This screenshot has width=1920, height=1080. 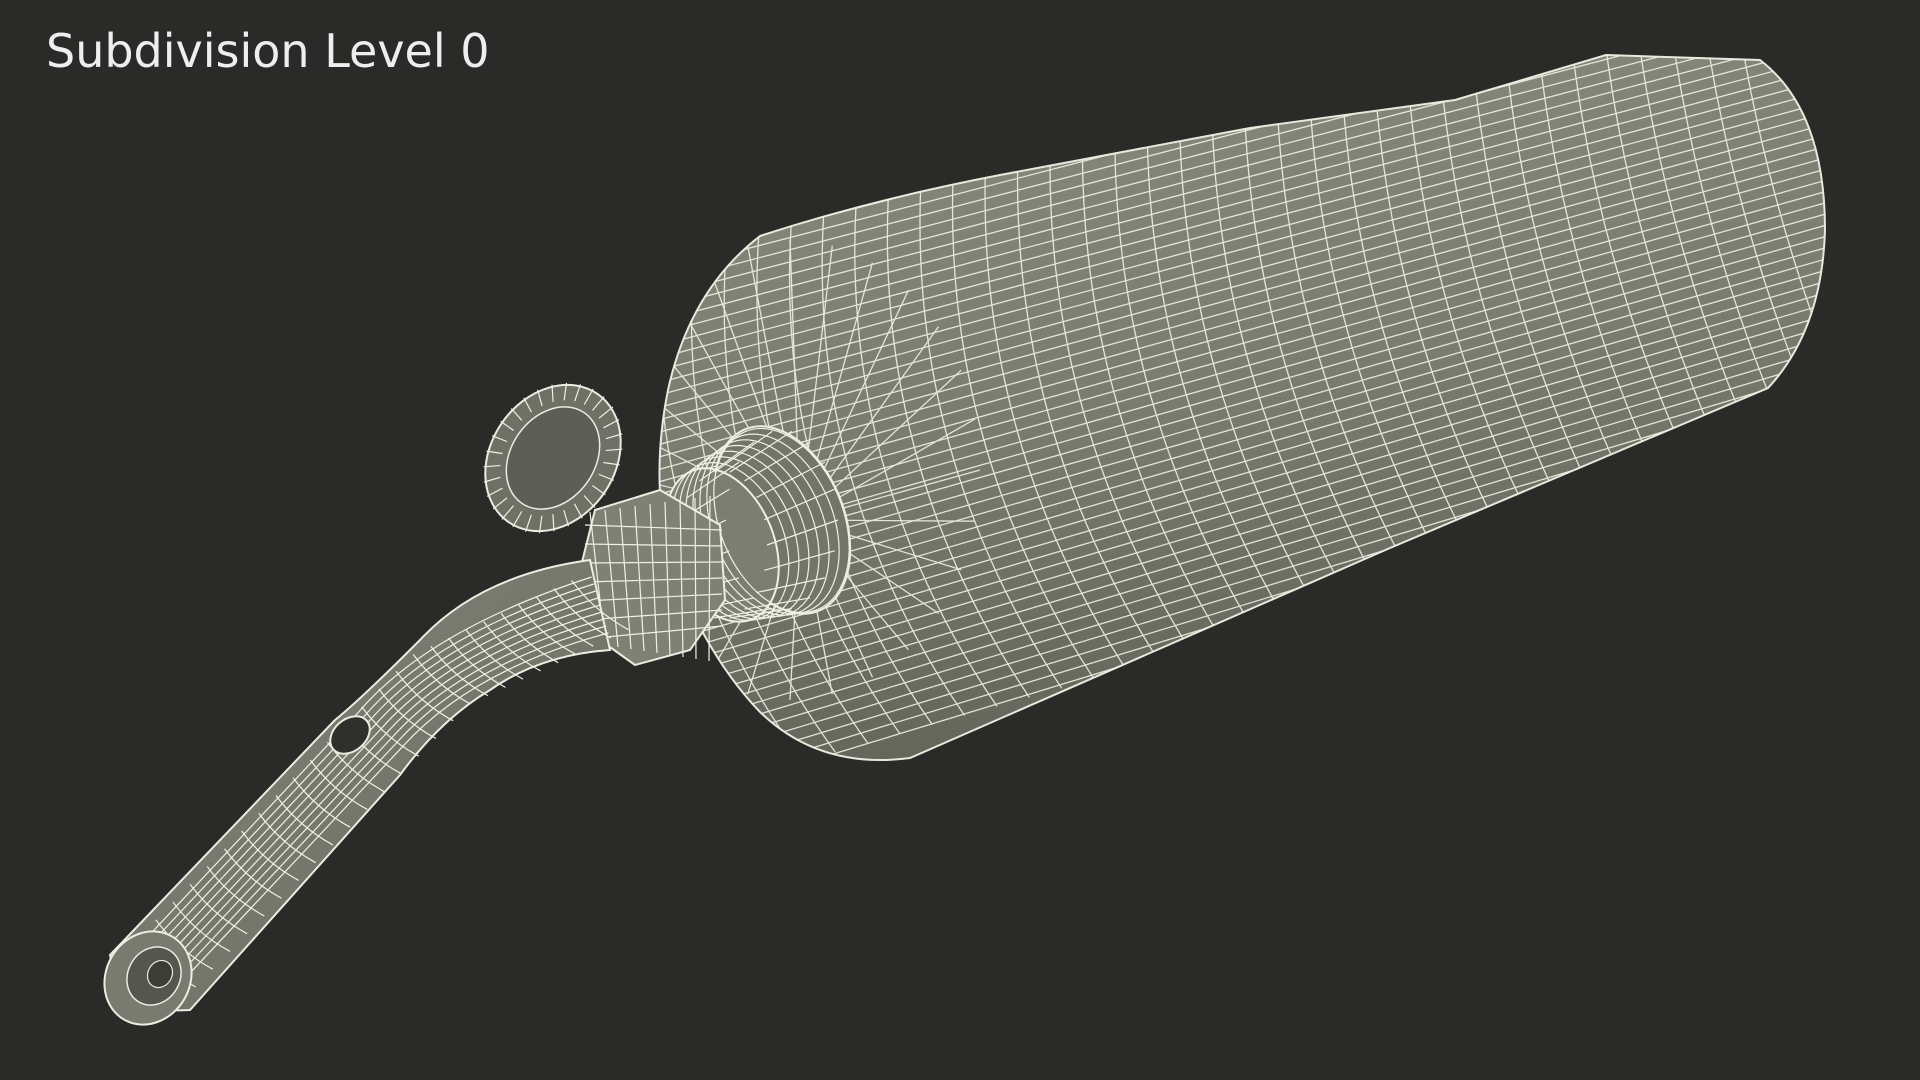 I want to click on torch-nozzle-pipe, so click(x=366, y=792).